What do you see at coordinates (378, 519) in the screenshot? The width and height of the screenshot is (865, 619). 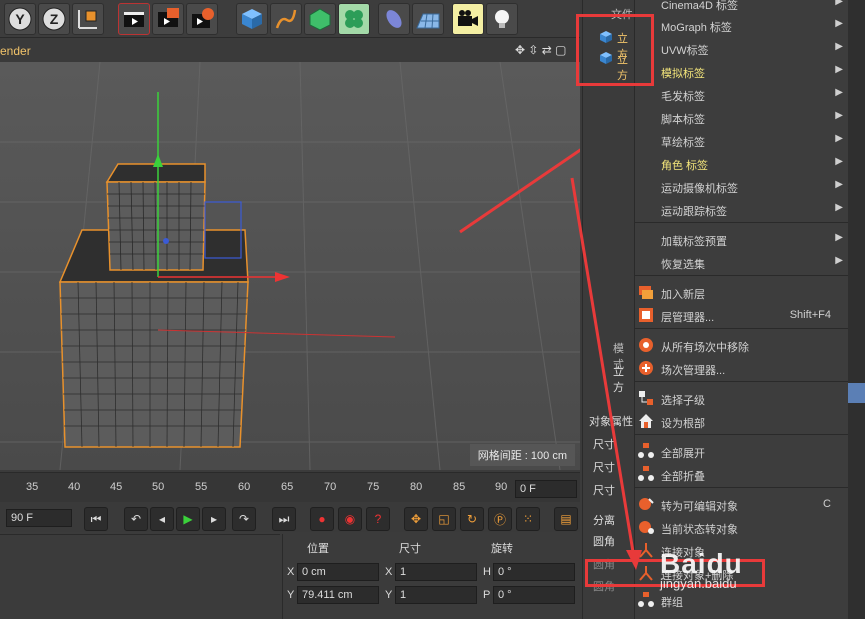 I see `keyframe-help-icon: ?` at bounding box center [378, 519].